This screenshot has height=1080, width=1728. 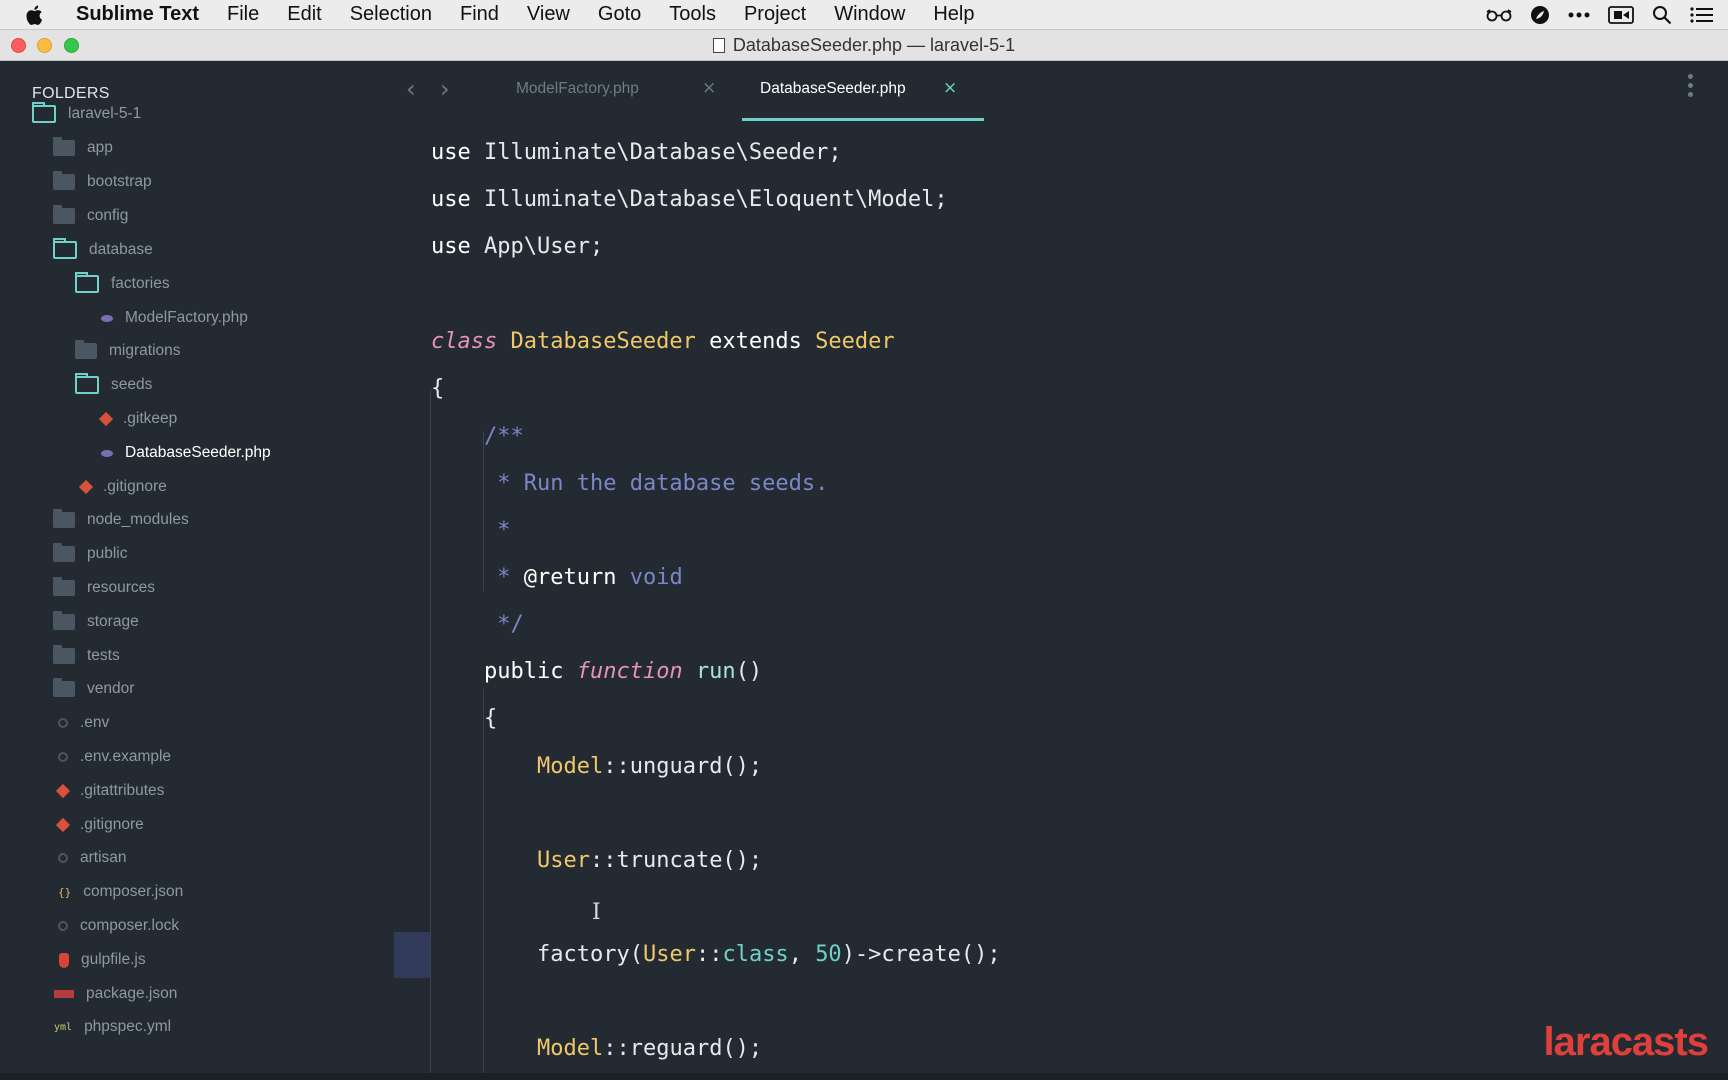 What do you see at coordinates (115, 994) in the screenshot?
I see `tree-item-package-json: package.json` at bounding box center [115, 994].